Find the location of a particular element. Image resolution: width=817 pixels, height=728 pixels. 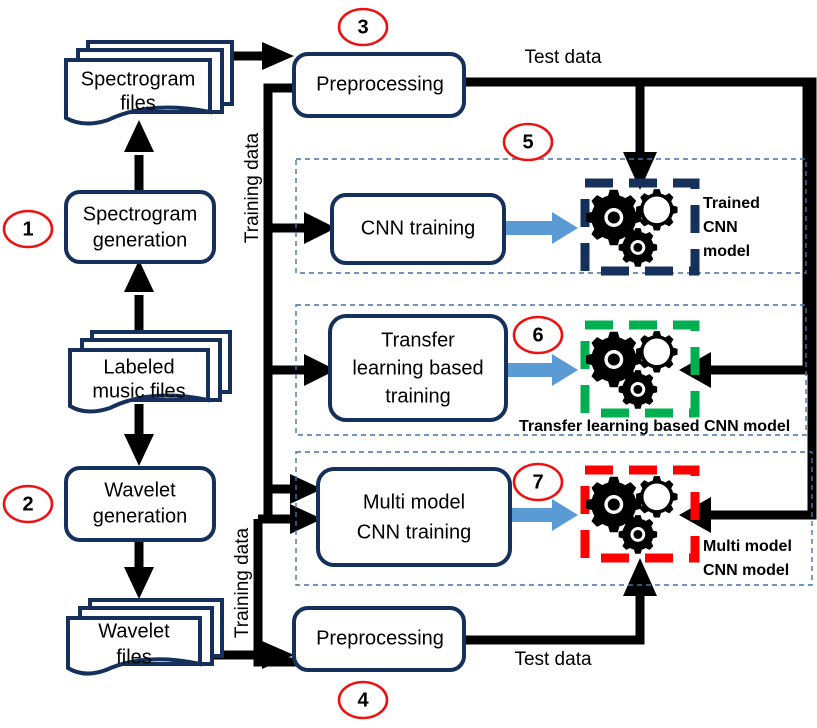

doc-label-spectrogram-files-2: files is located at coordinates (138, 103).